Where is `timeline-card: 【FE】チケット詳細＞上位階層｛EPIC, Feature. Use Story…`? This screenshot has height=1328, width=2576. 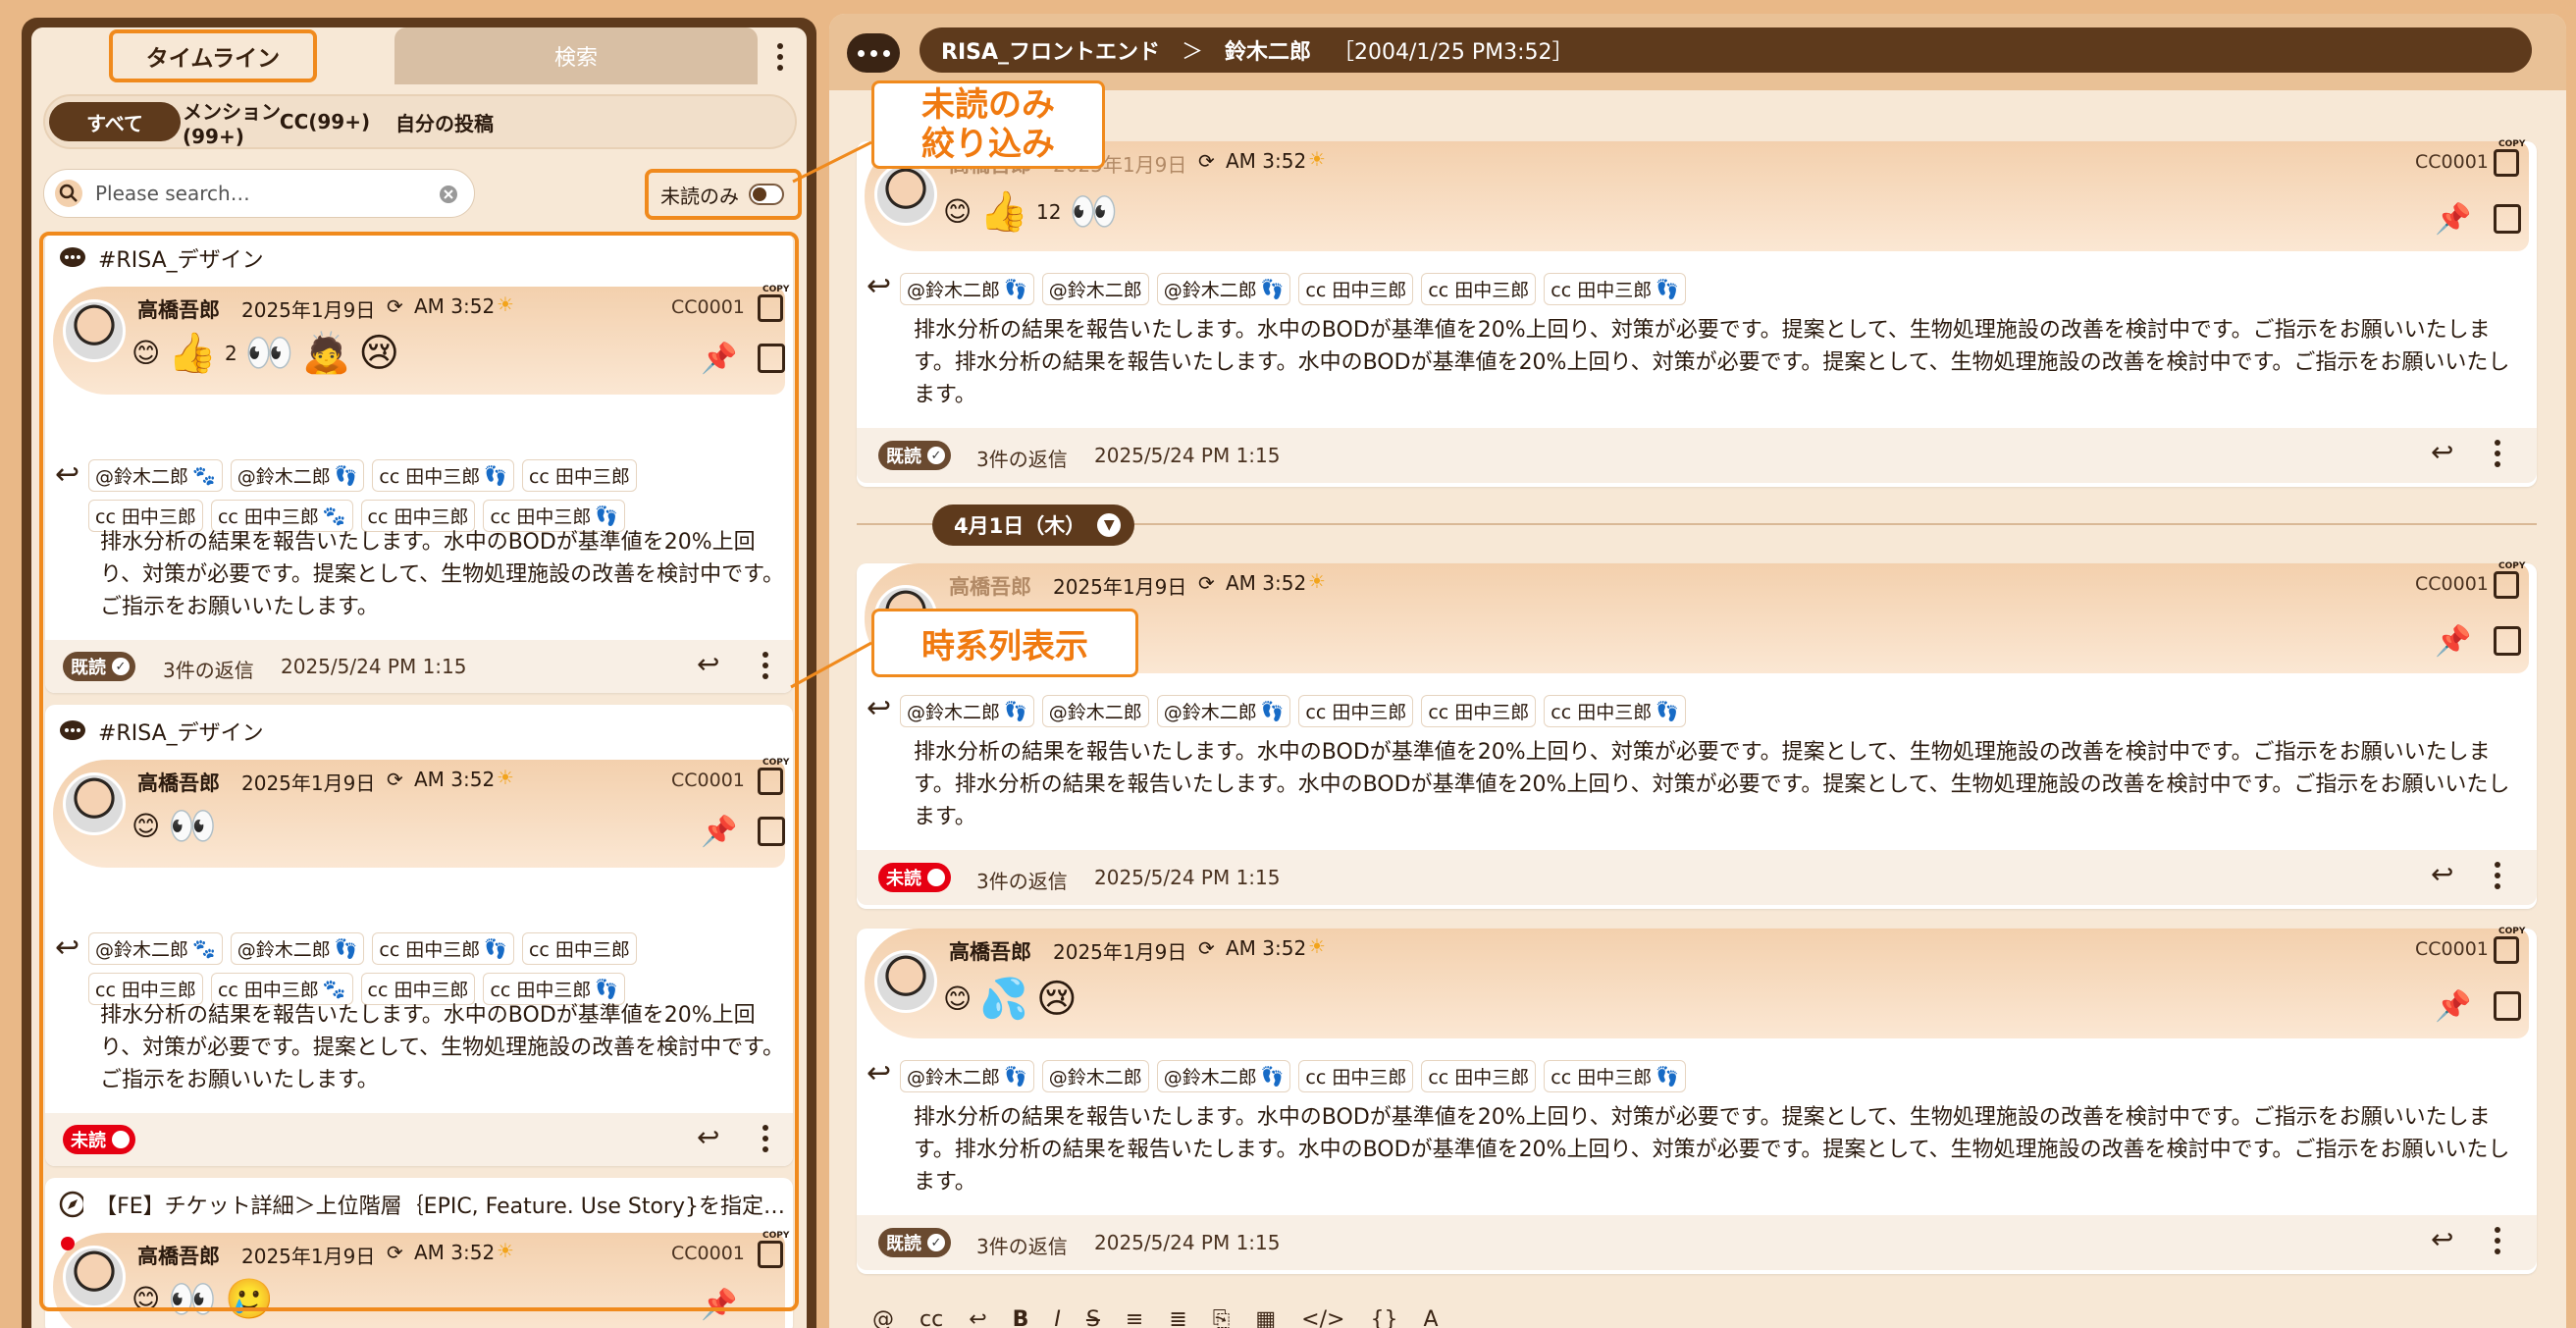 timeline-card: 【FE】チケット詳細＞上位階層｛EPIC, Feature. Use Story… is located at coordinates (419, 1253).